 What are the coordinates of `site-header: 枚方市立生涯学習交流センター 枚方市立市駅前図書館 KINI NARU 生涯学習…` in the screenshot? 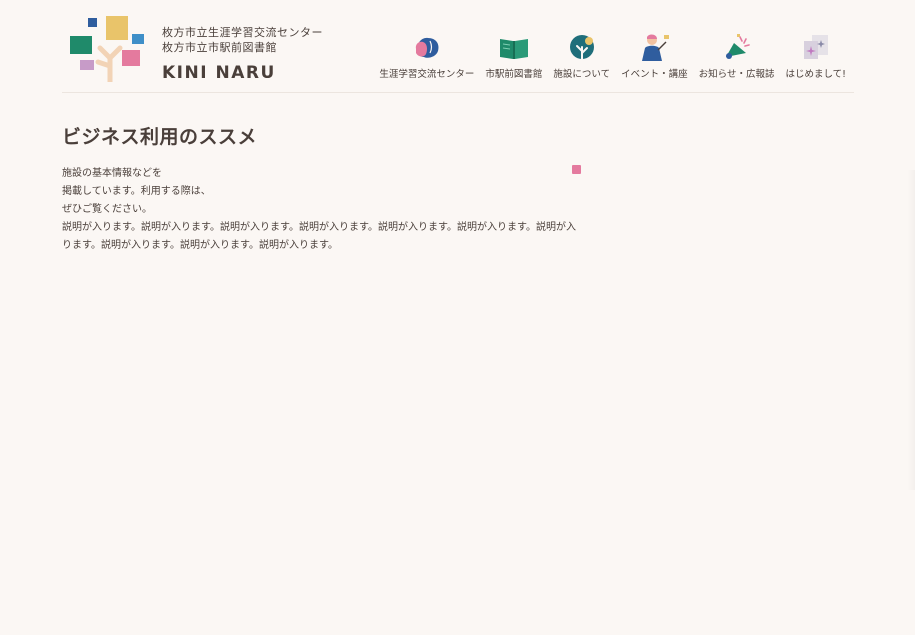 It's located at (458, 46).